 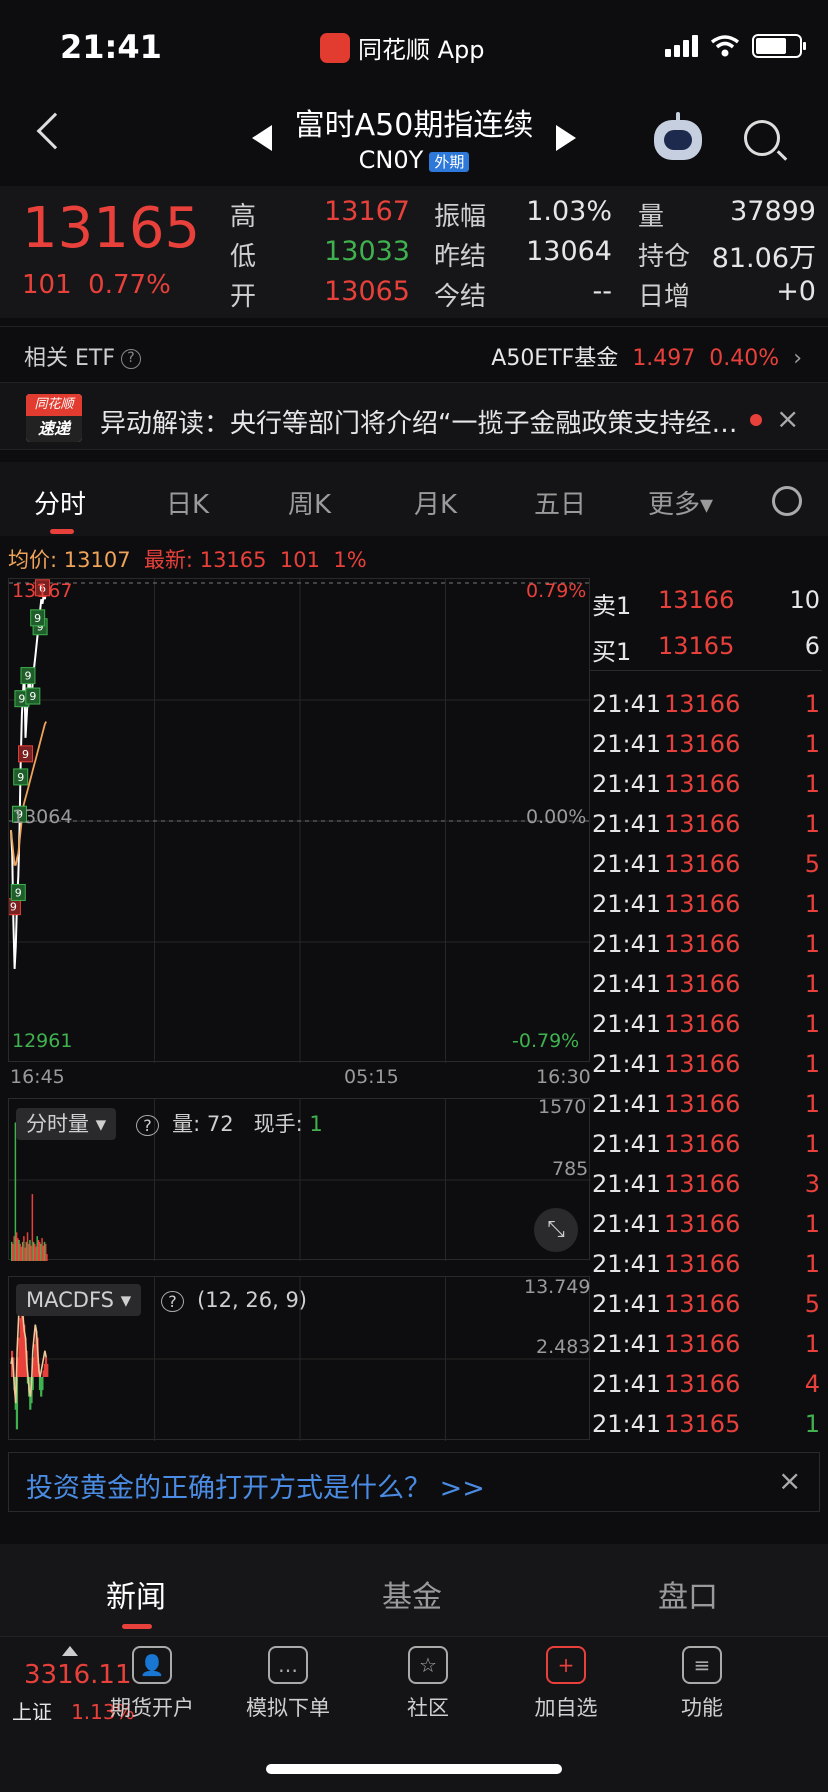 I want to click on quote-value: 37899, so click(x=773, y=211).